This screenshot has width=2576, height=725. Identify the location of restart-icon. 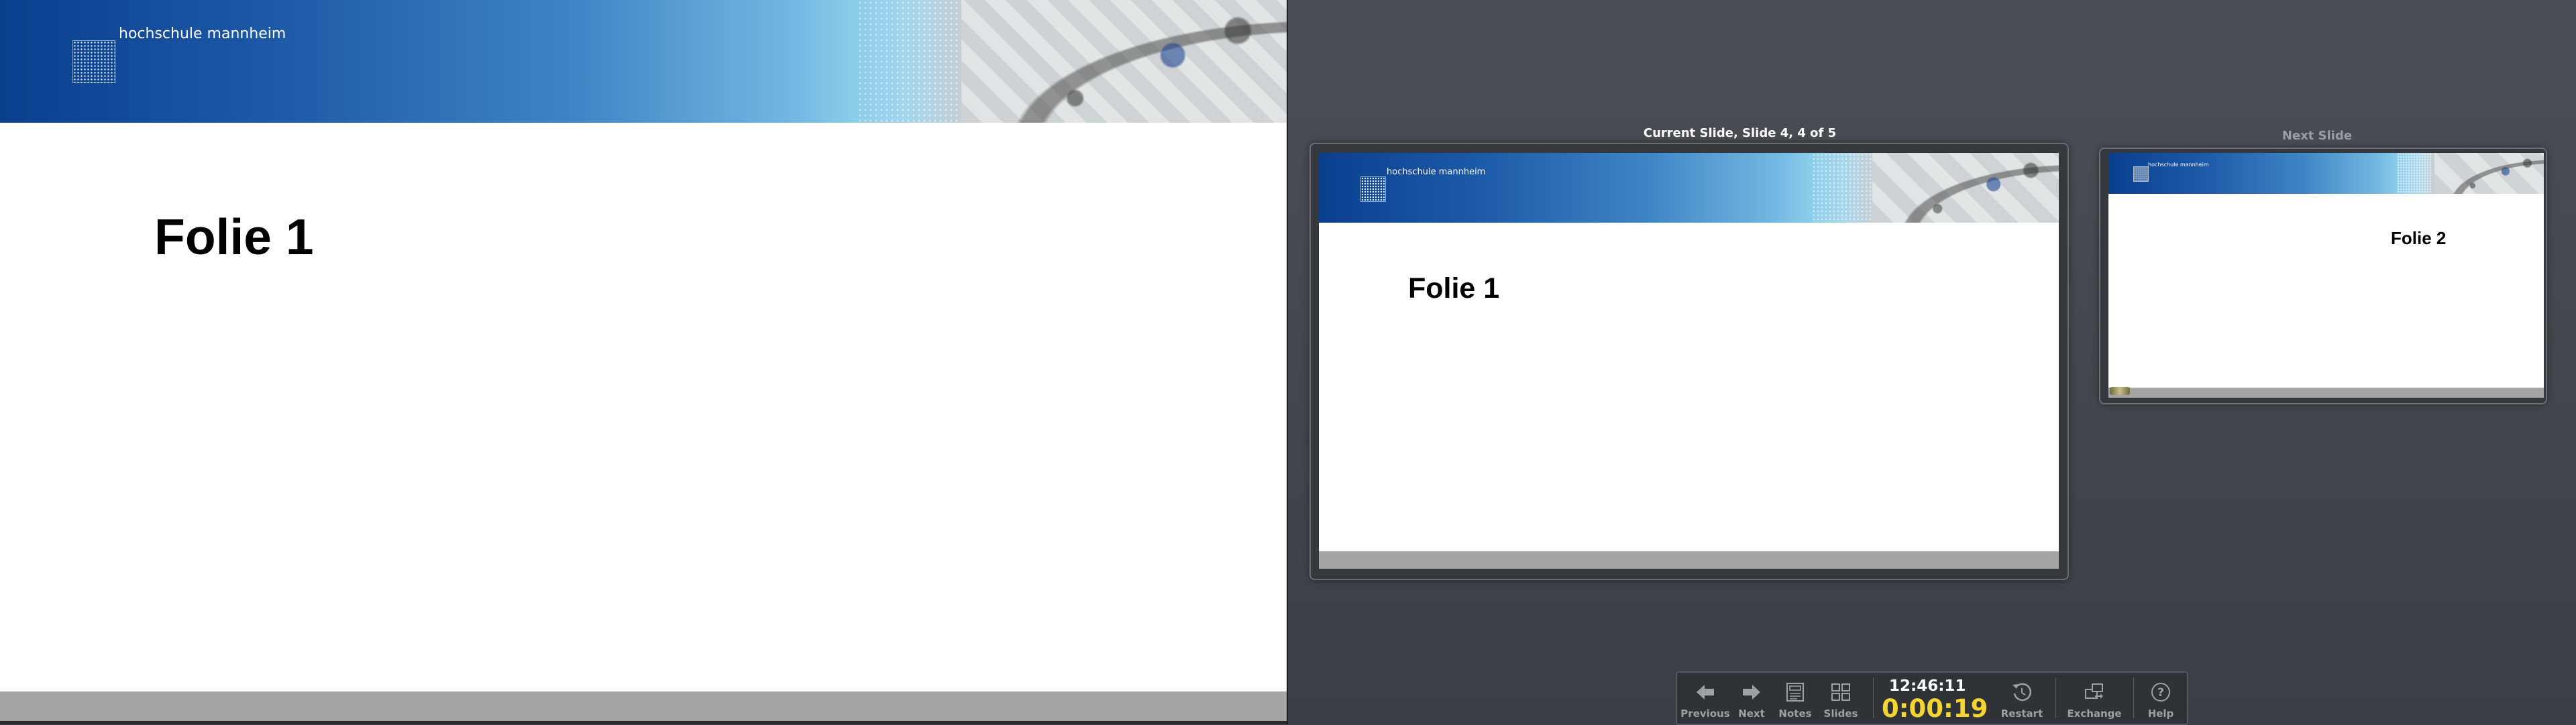
(2022, 692).